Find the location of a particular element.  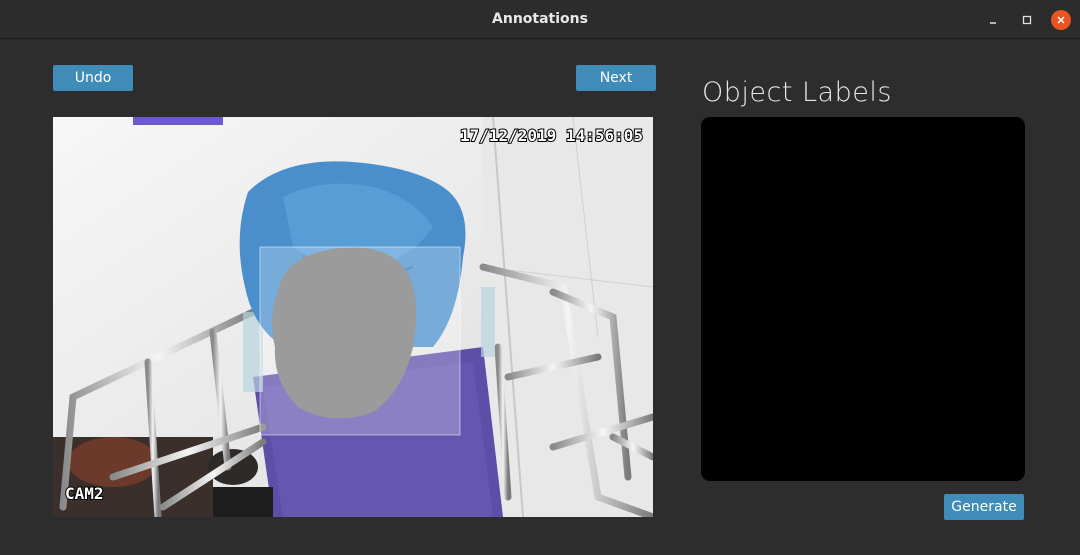

maximize-icon is located at coordinates (1027, 20).